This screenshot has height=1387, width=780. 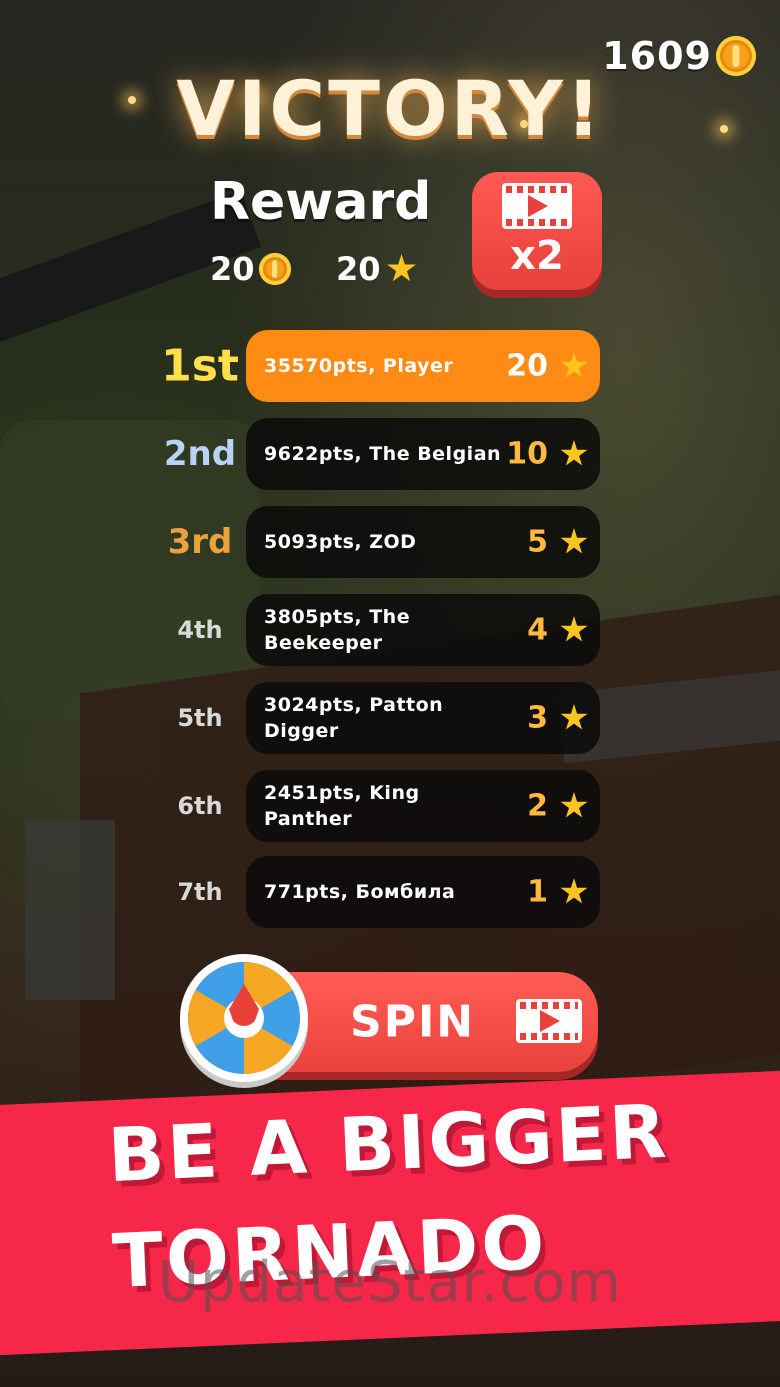 I want to click on rank-label: 3rd, so click(x=200, y=542).